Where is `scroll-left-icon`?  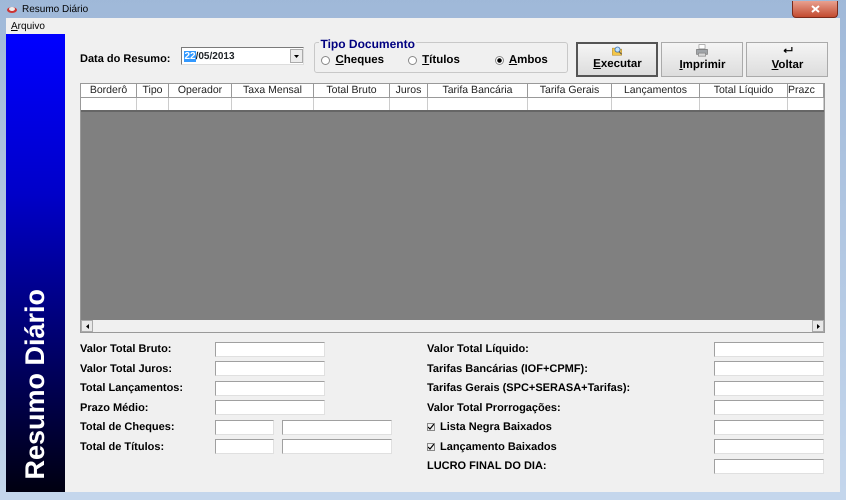 scroll-left-icon is located at coordinates (87, 326).